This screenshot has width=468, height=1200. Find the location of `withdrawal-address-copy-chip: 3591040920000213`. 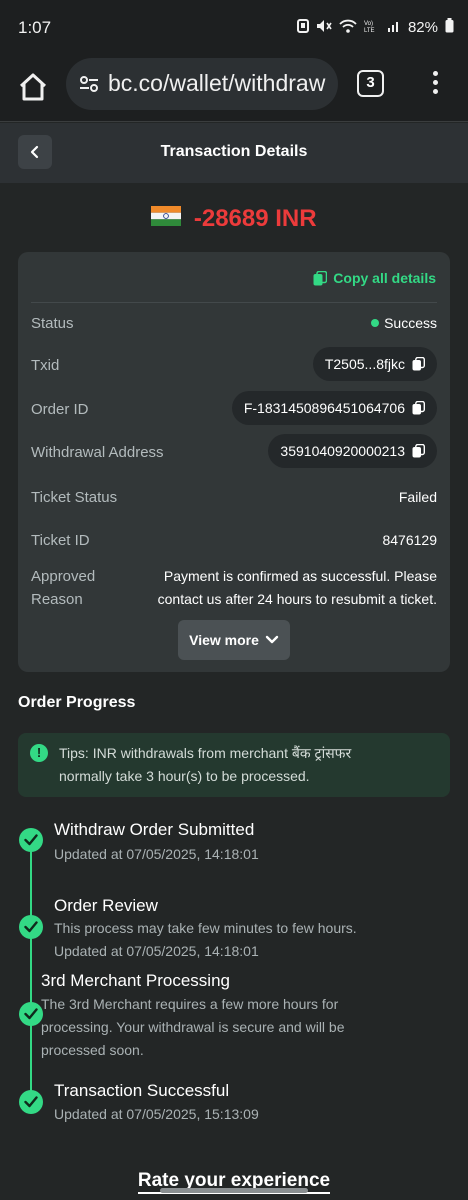

withdrawal-address-copy-chip: 3591040920000213 is located at coordinates (352, 451).